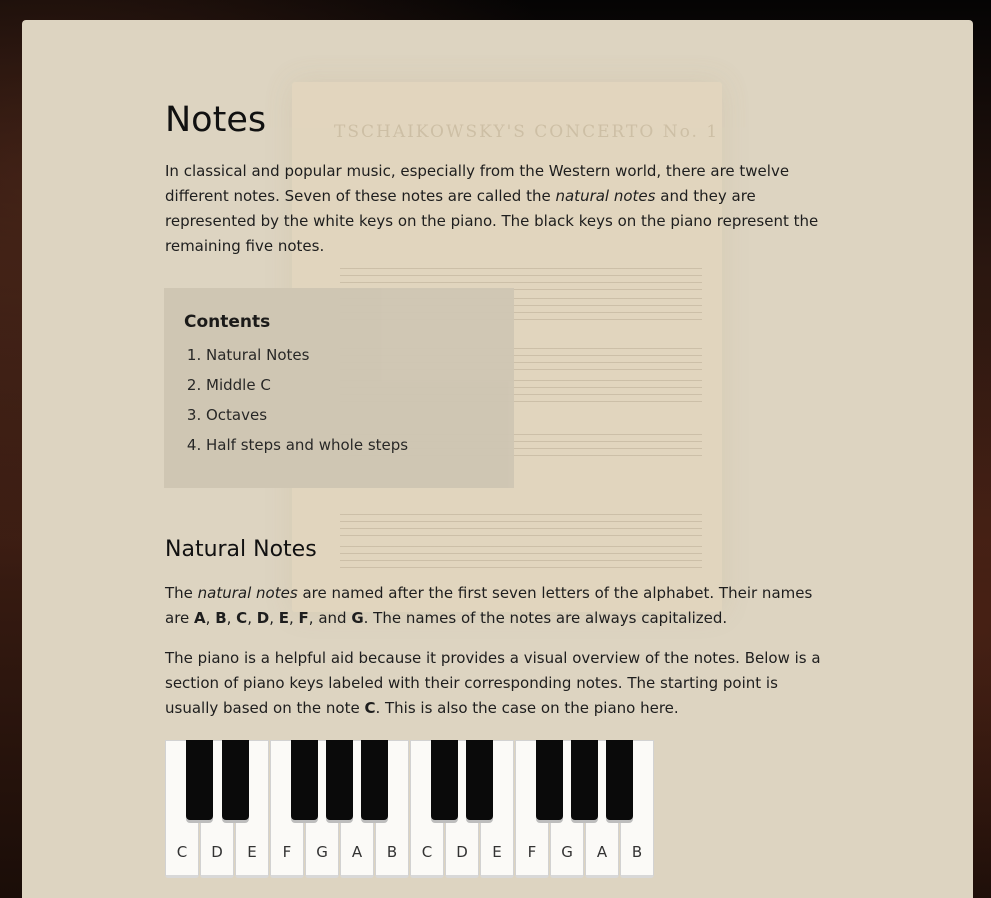  What do you see at coordinates (307, 415) in the screenshot?
I see `toc-item-octaves: Octaves` at bounding box center [307, 415].